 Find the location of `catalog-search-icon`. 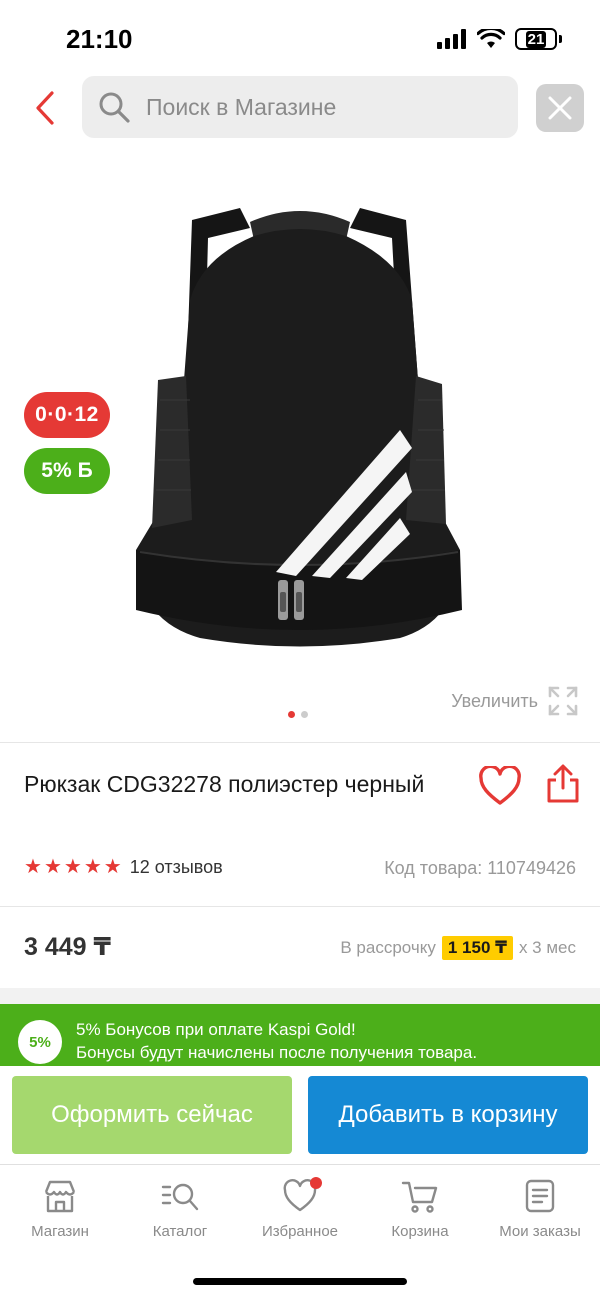

catalog-search-icon is located at coordinates (180, 1197).